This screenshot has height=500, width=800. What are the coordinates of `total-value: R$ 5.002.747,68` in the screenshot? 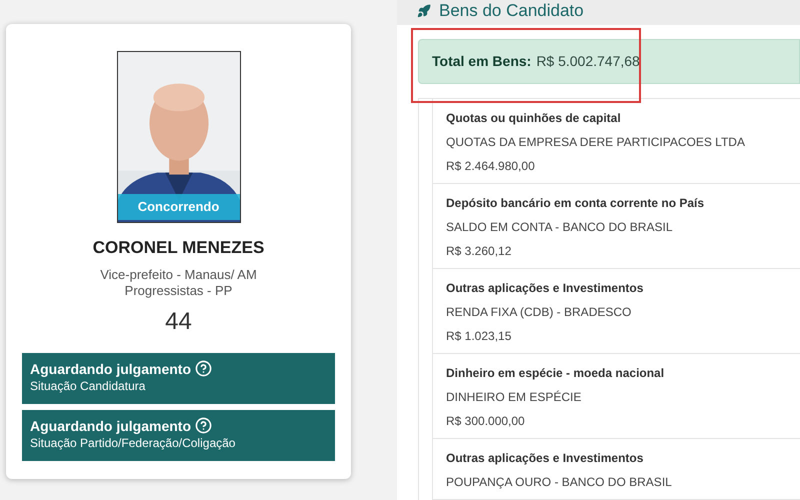 It's located at (588, 61).